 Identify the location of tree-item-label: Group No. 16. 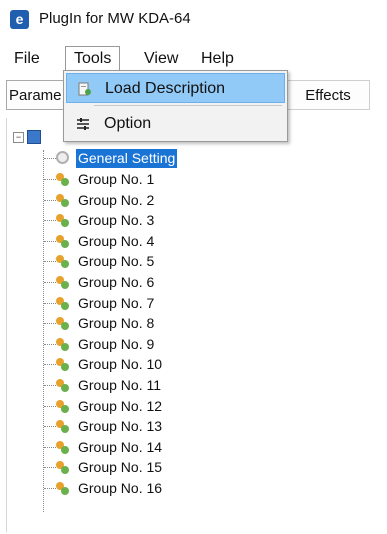
(120, 488).